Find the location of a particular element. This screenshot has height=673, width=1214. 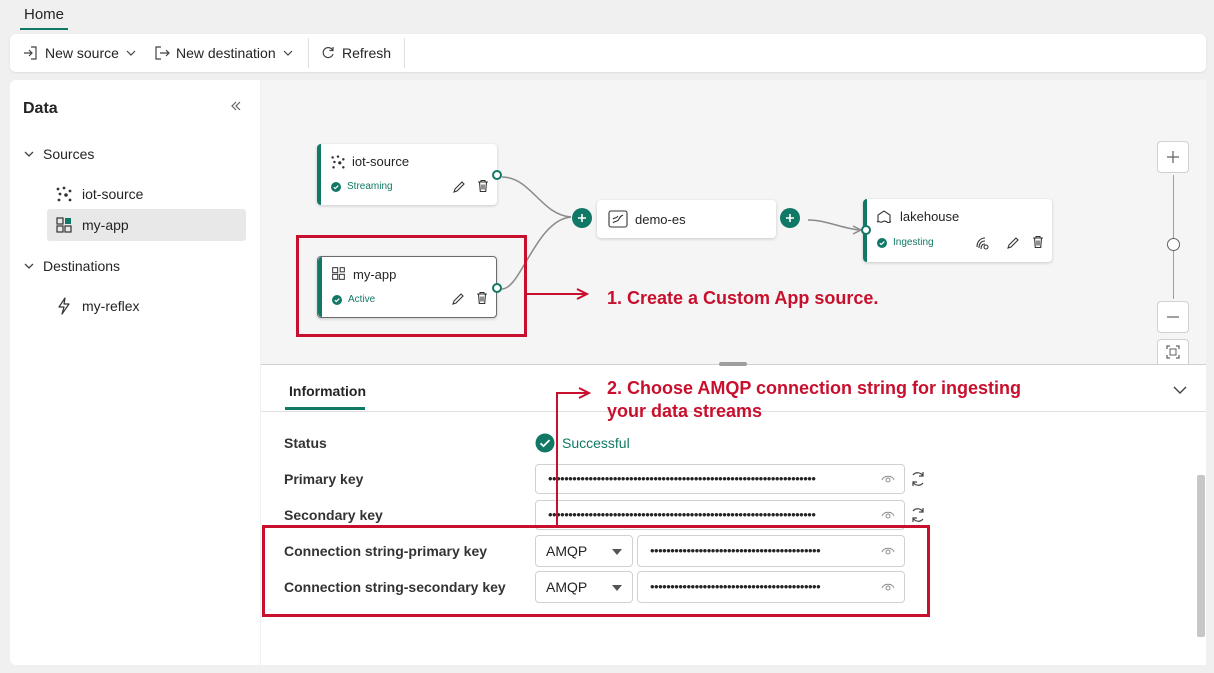

annotation-box-custom-app is located at coordinates (411, 286).